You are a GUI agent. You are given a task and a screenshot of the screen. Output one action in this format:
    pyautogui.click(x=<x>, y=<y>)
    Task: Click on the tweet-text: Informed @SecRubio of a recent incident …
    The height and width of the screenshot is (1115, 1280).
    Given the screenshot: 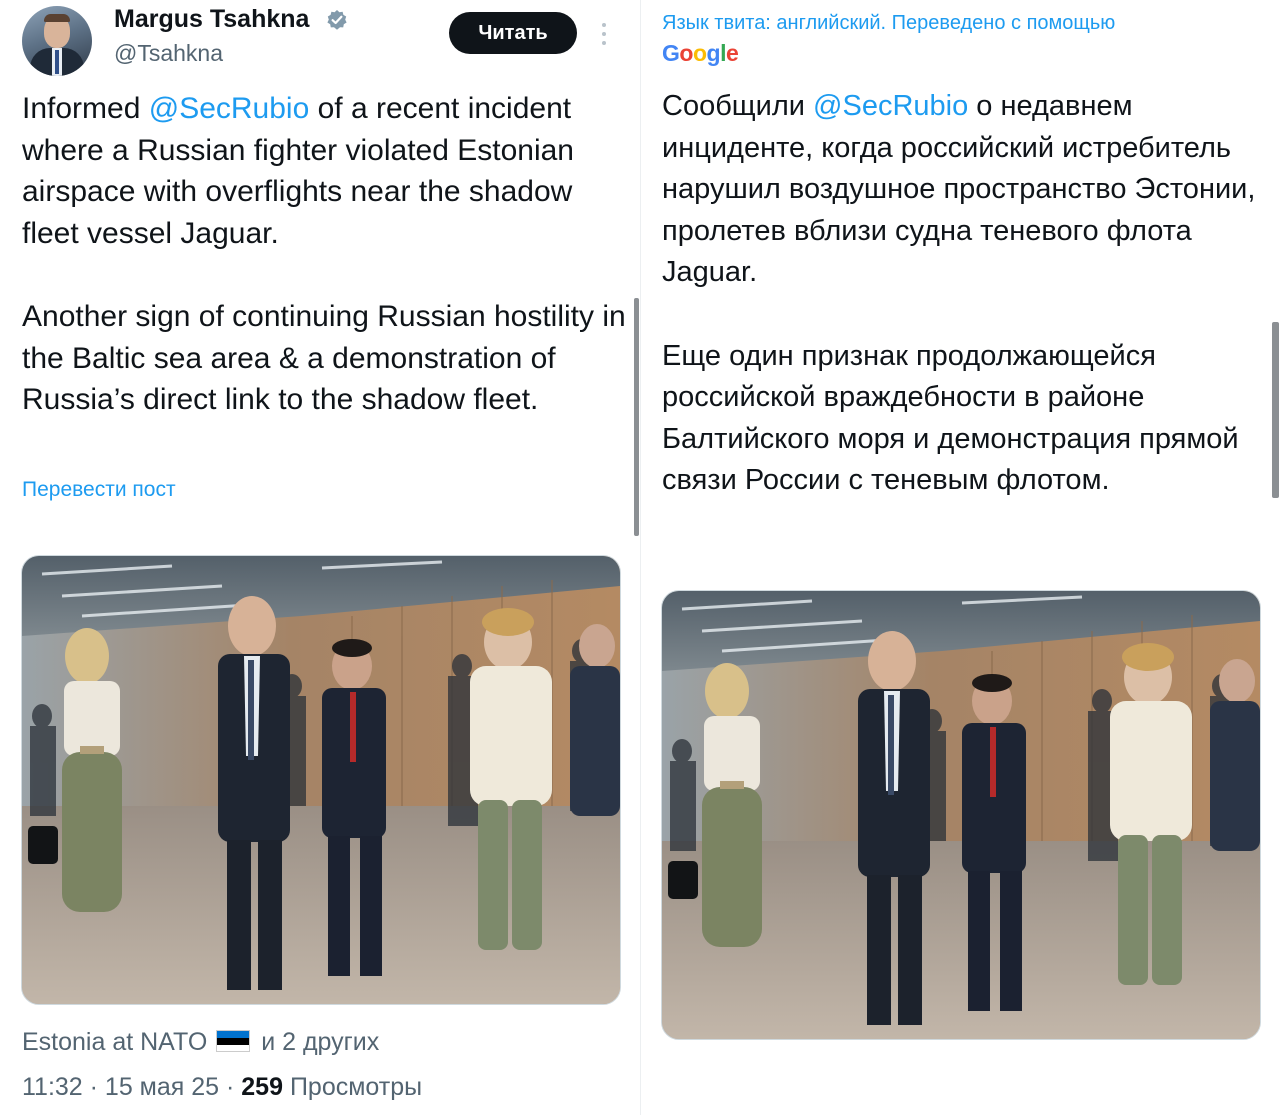 What is the action you would take?
    pyautogui.click(x=327, y=254)
    